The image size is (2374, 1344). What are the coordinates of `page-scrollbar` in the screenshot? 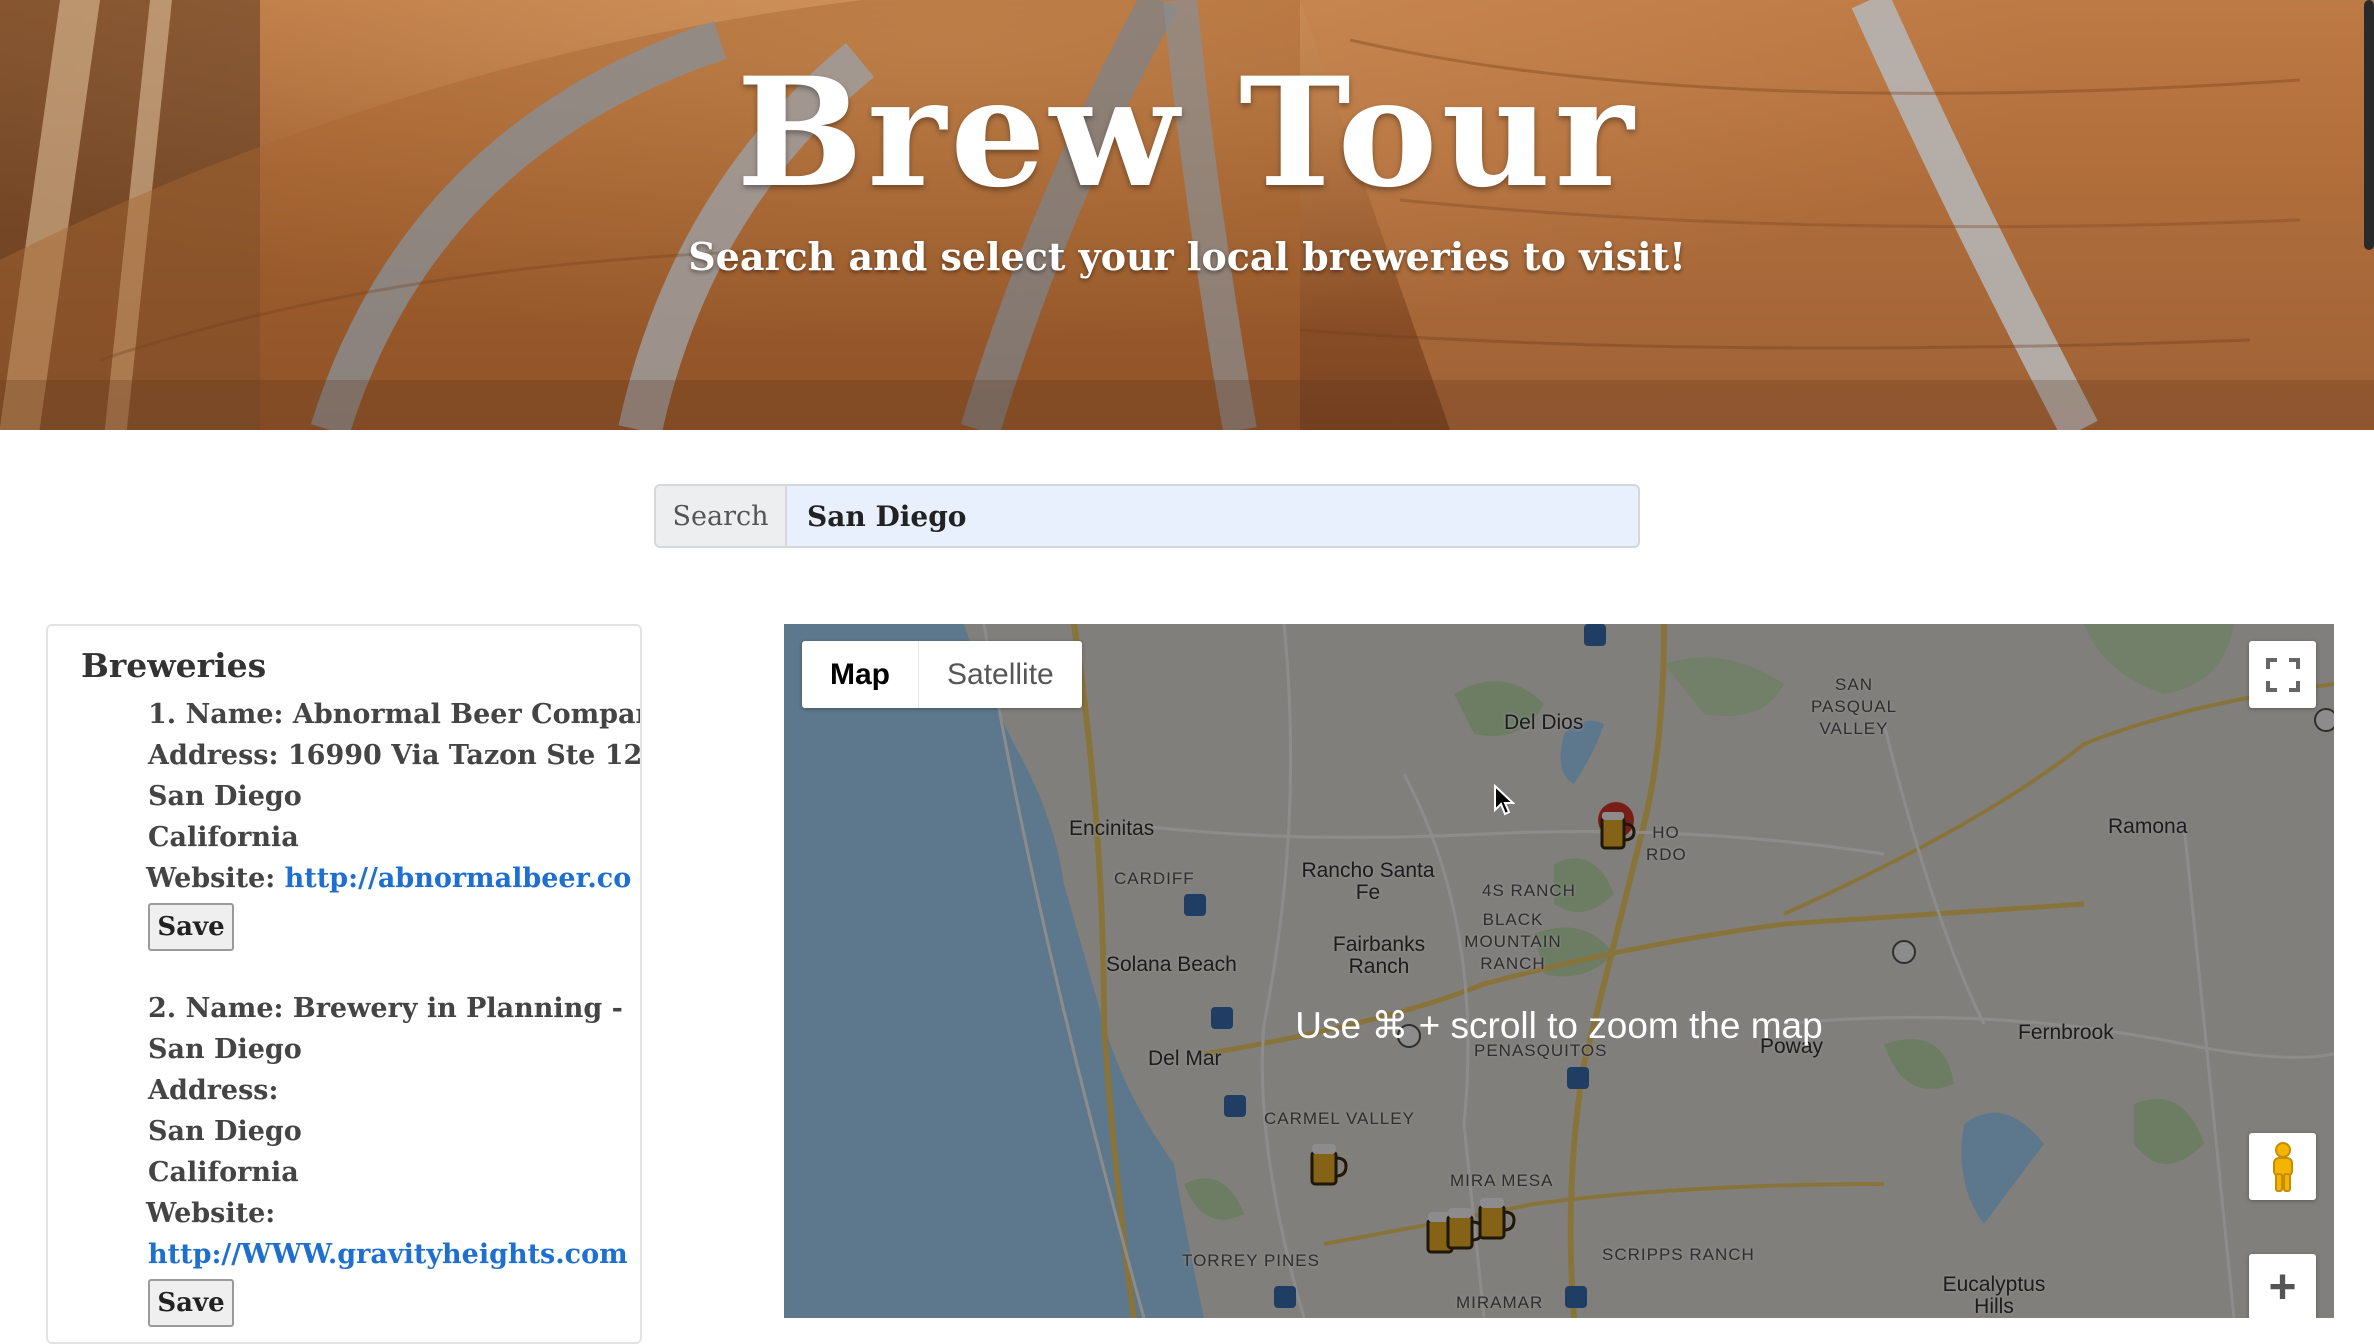 It's located at (2369, 125).